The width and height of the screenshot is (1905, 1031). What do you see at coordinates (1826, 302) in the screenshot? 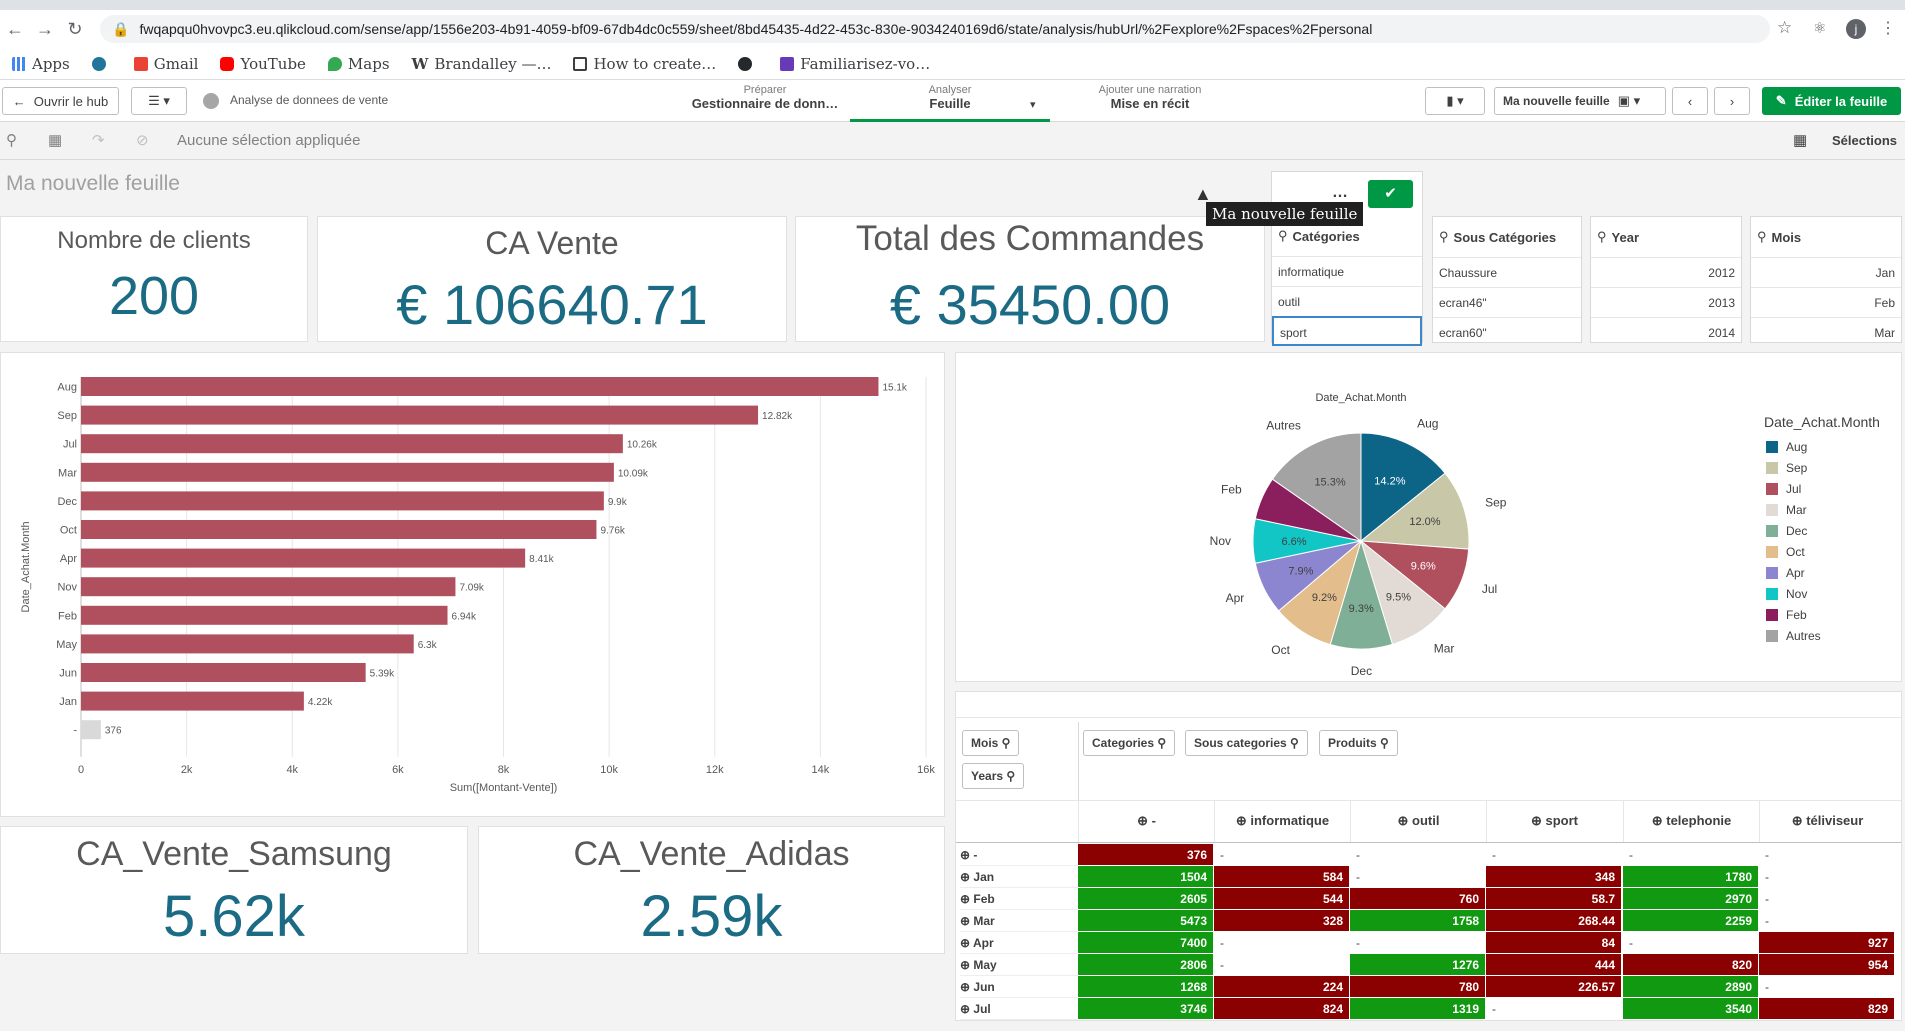
I see `filter-item: Feb` at bounding box center [1826, 302].